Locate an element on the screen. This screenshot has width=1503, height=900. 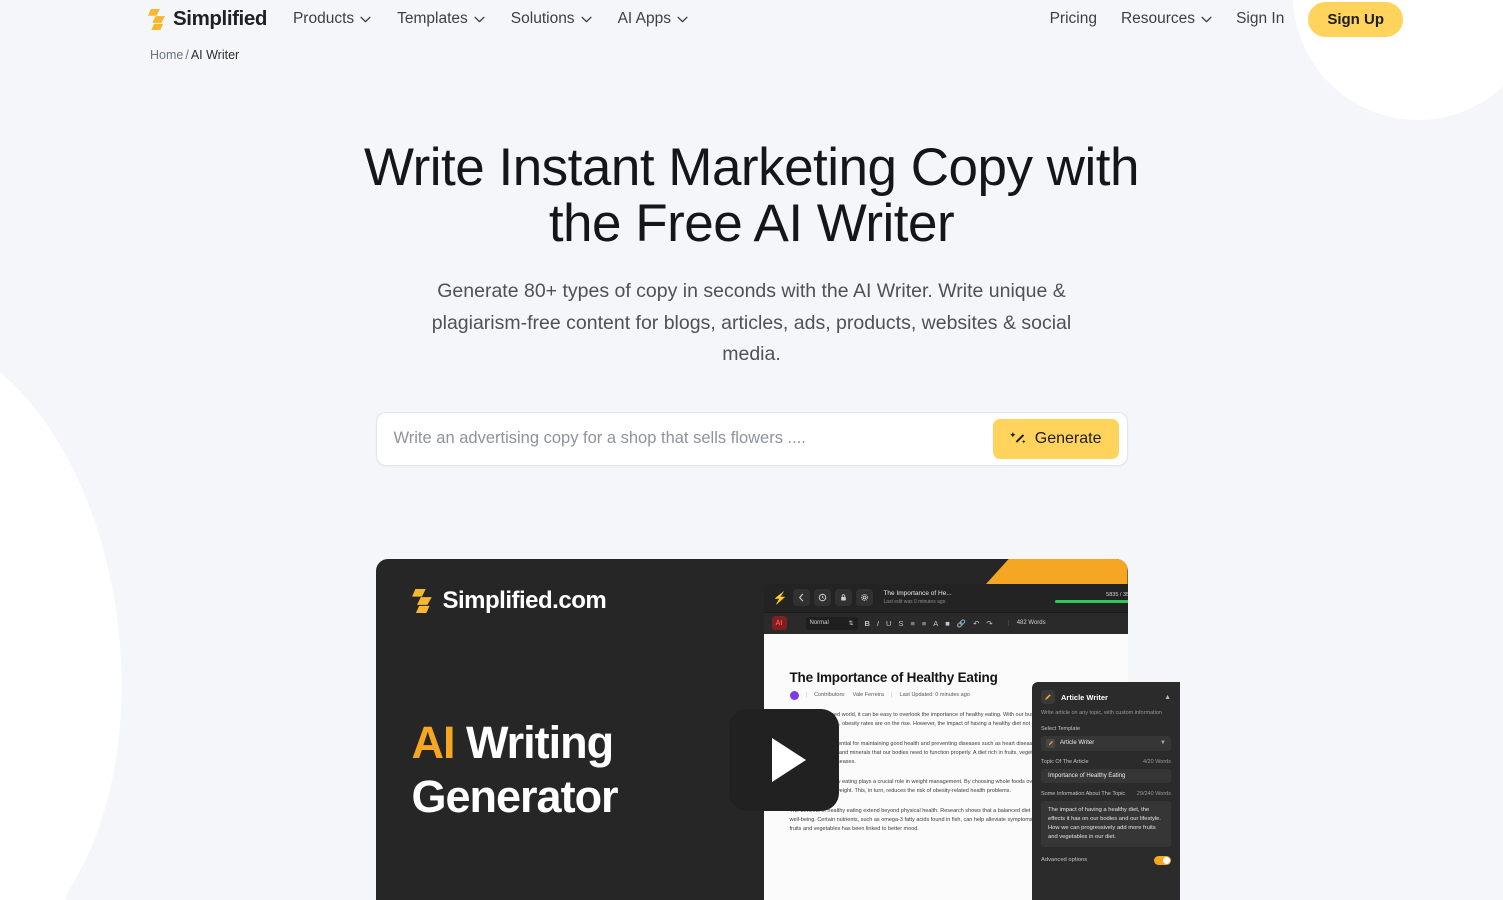
app-style-select: Normal ⇅ is located at coordinates (831, 623).